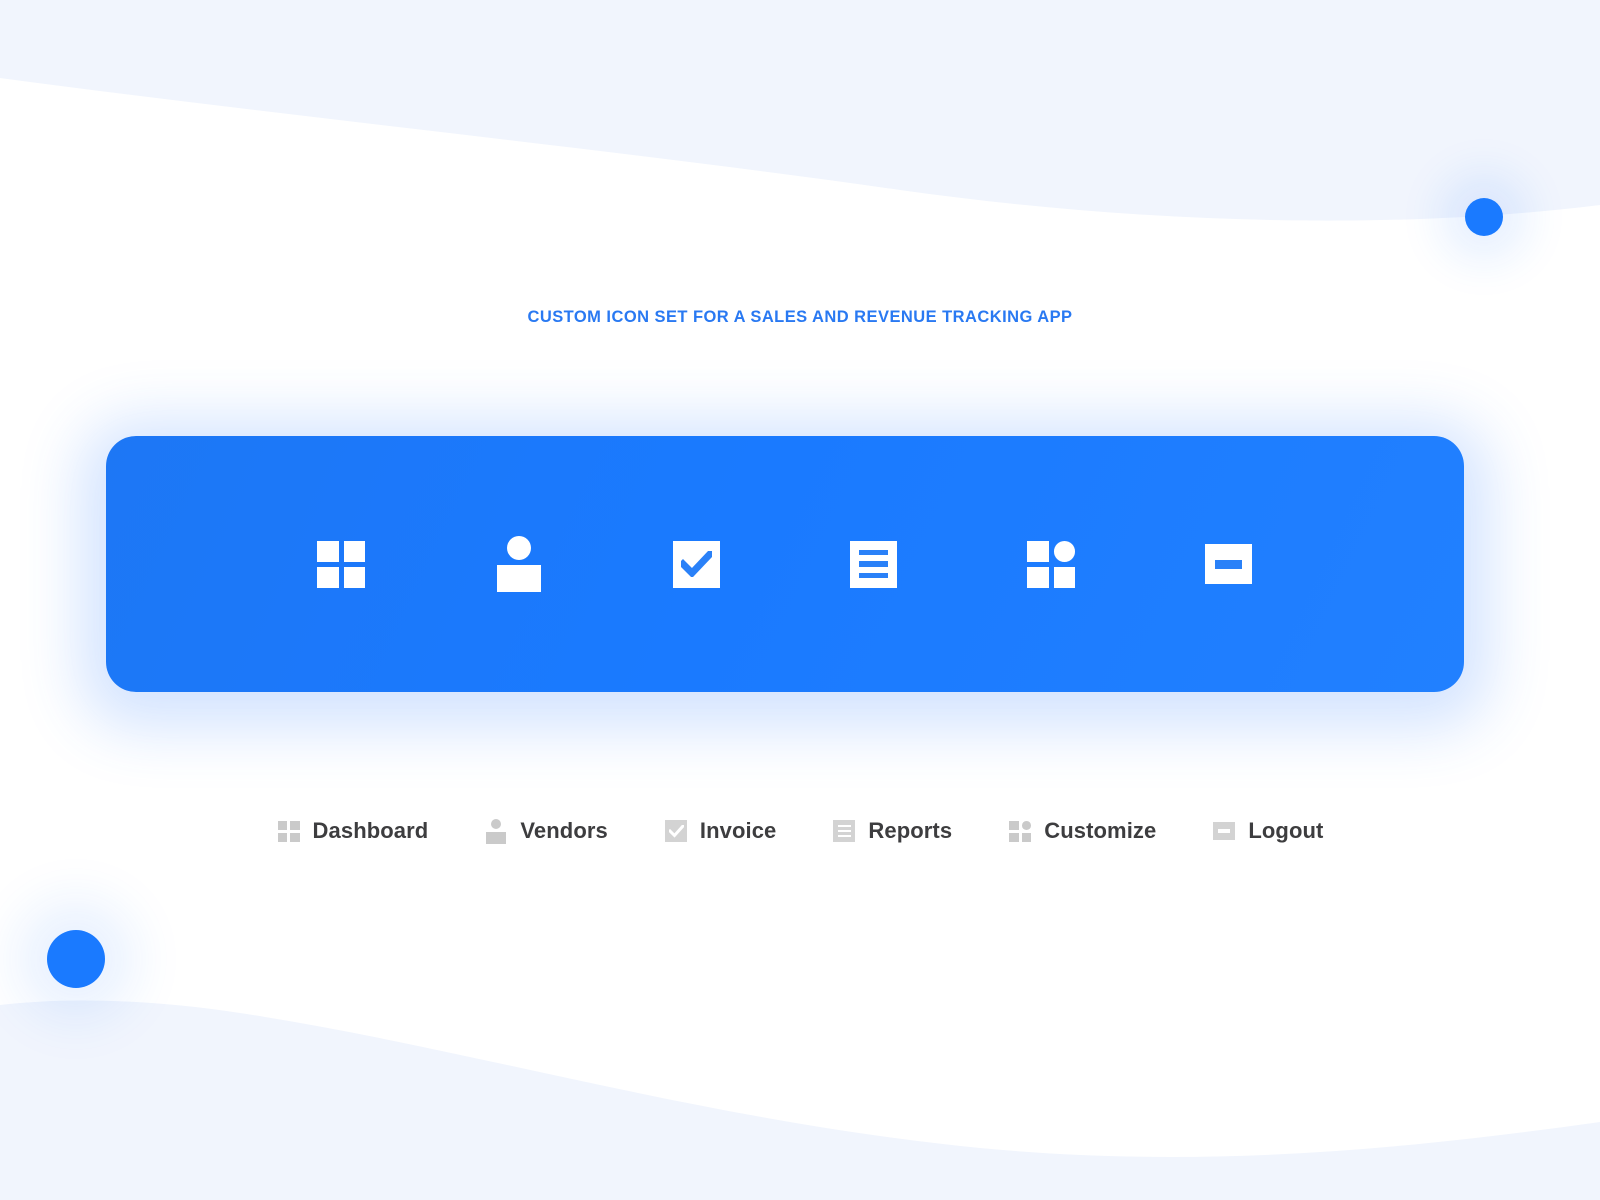  I want to click on legend-item-customize: Customize, so click(1082, 831).